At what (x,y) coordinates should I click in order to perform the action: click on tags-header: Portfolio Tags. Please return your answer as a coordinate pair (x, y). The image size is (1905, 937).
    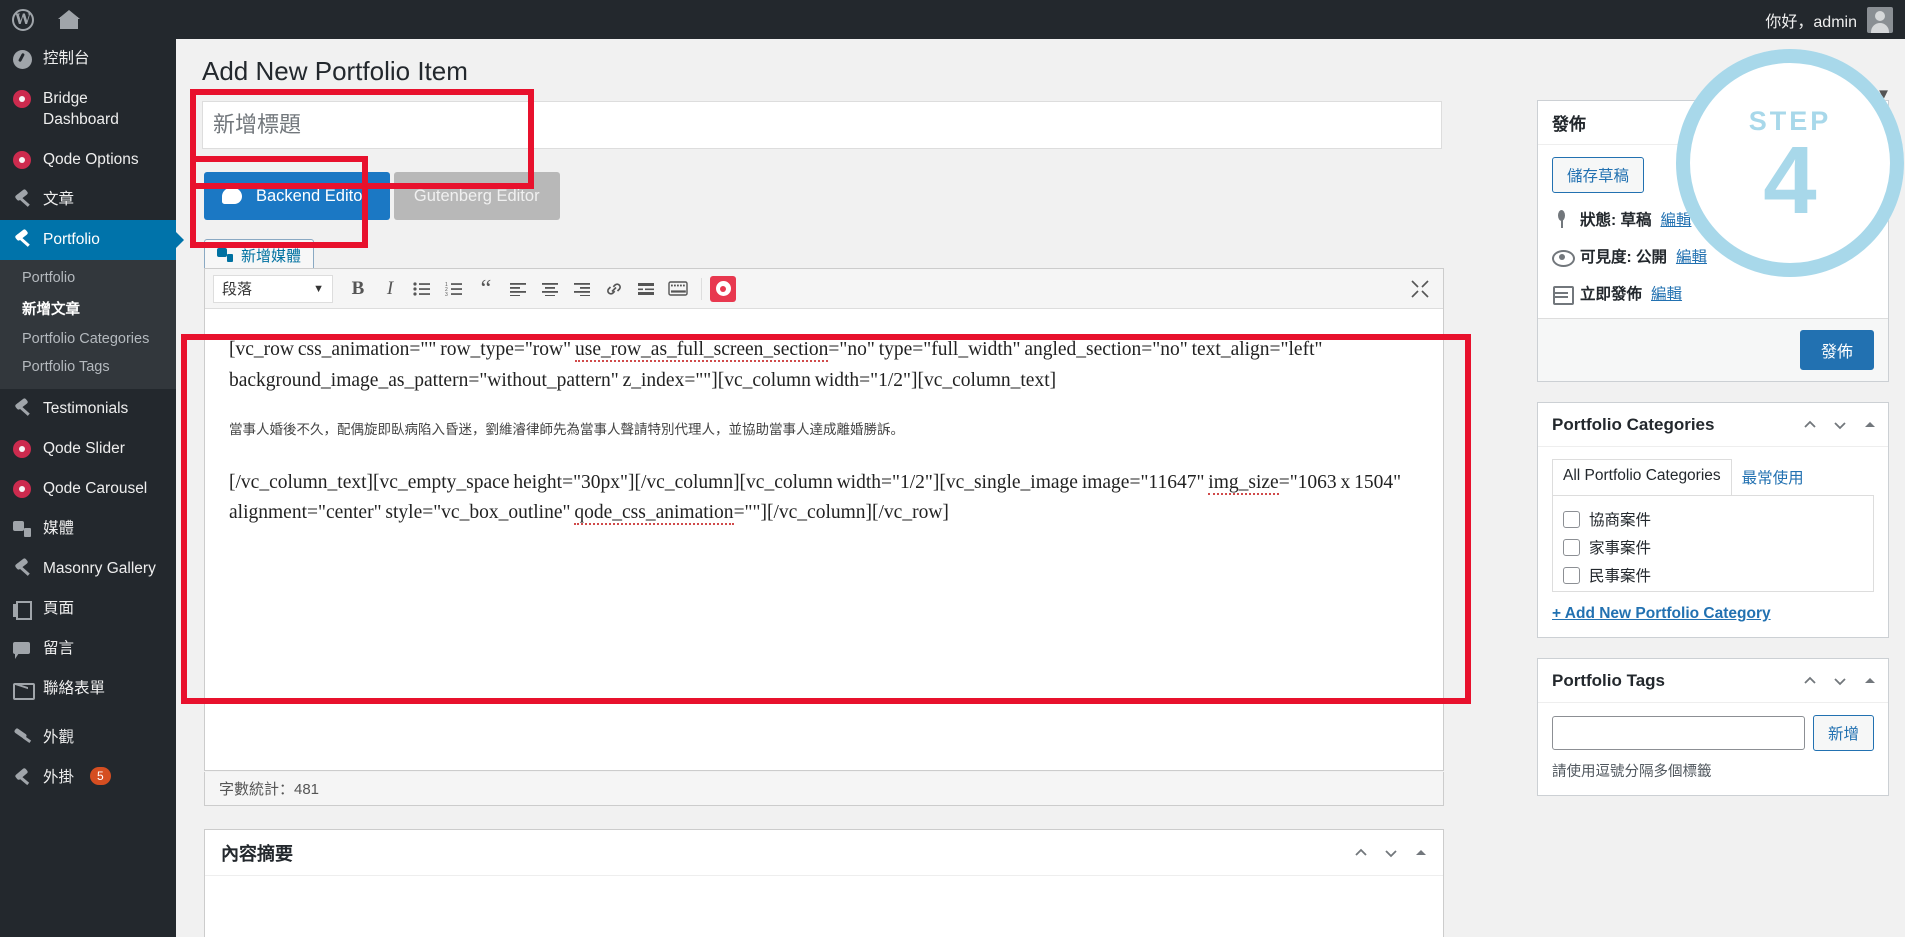
    Looking at the image, I should click on (1713, 681).